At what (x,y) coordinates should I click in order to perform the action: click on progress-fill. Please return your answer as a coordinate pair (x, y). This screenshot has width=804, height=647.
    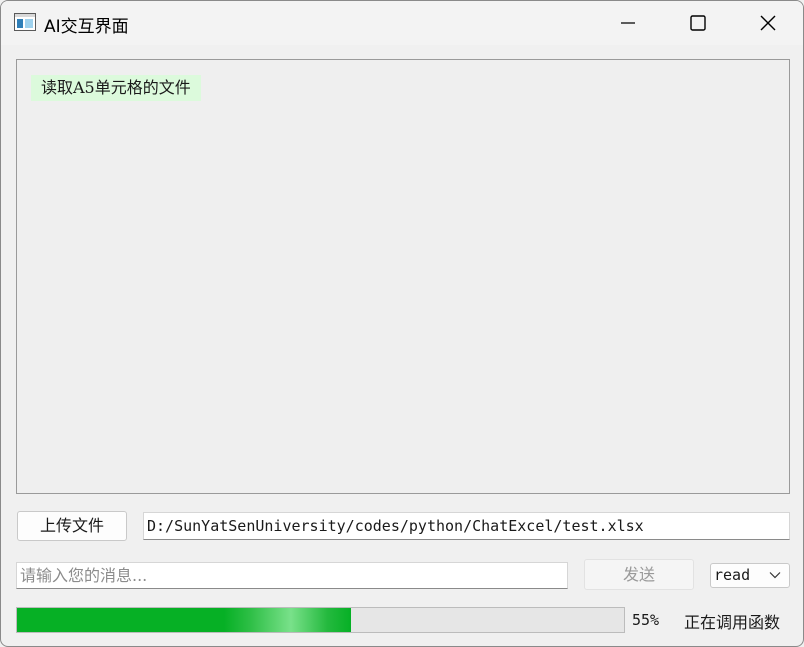
    Looking at the image, I should click on (184, 620).